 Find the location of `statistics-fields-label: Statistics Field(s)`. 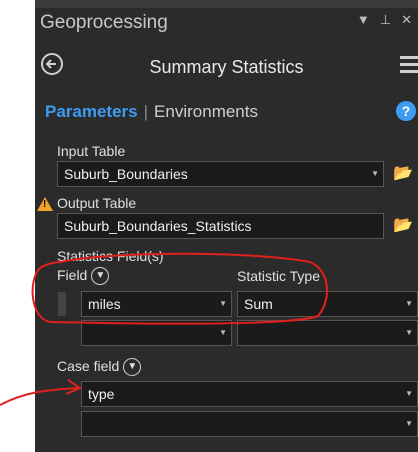

statistics-fields-label: Statistics Field(s) is located at coordinates (110, 256).